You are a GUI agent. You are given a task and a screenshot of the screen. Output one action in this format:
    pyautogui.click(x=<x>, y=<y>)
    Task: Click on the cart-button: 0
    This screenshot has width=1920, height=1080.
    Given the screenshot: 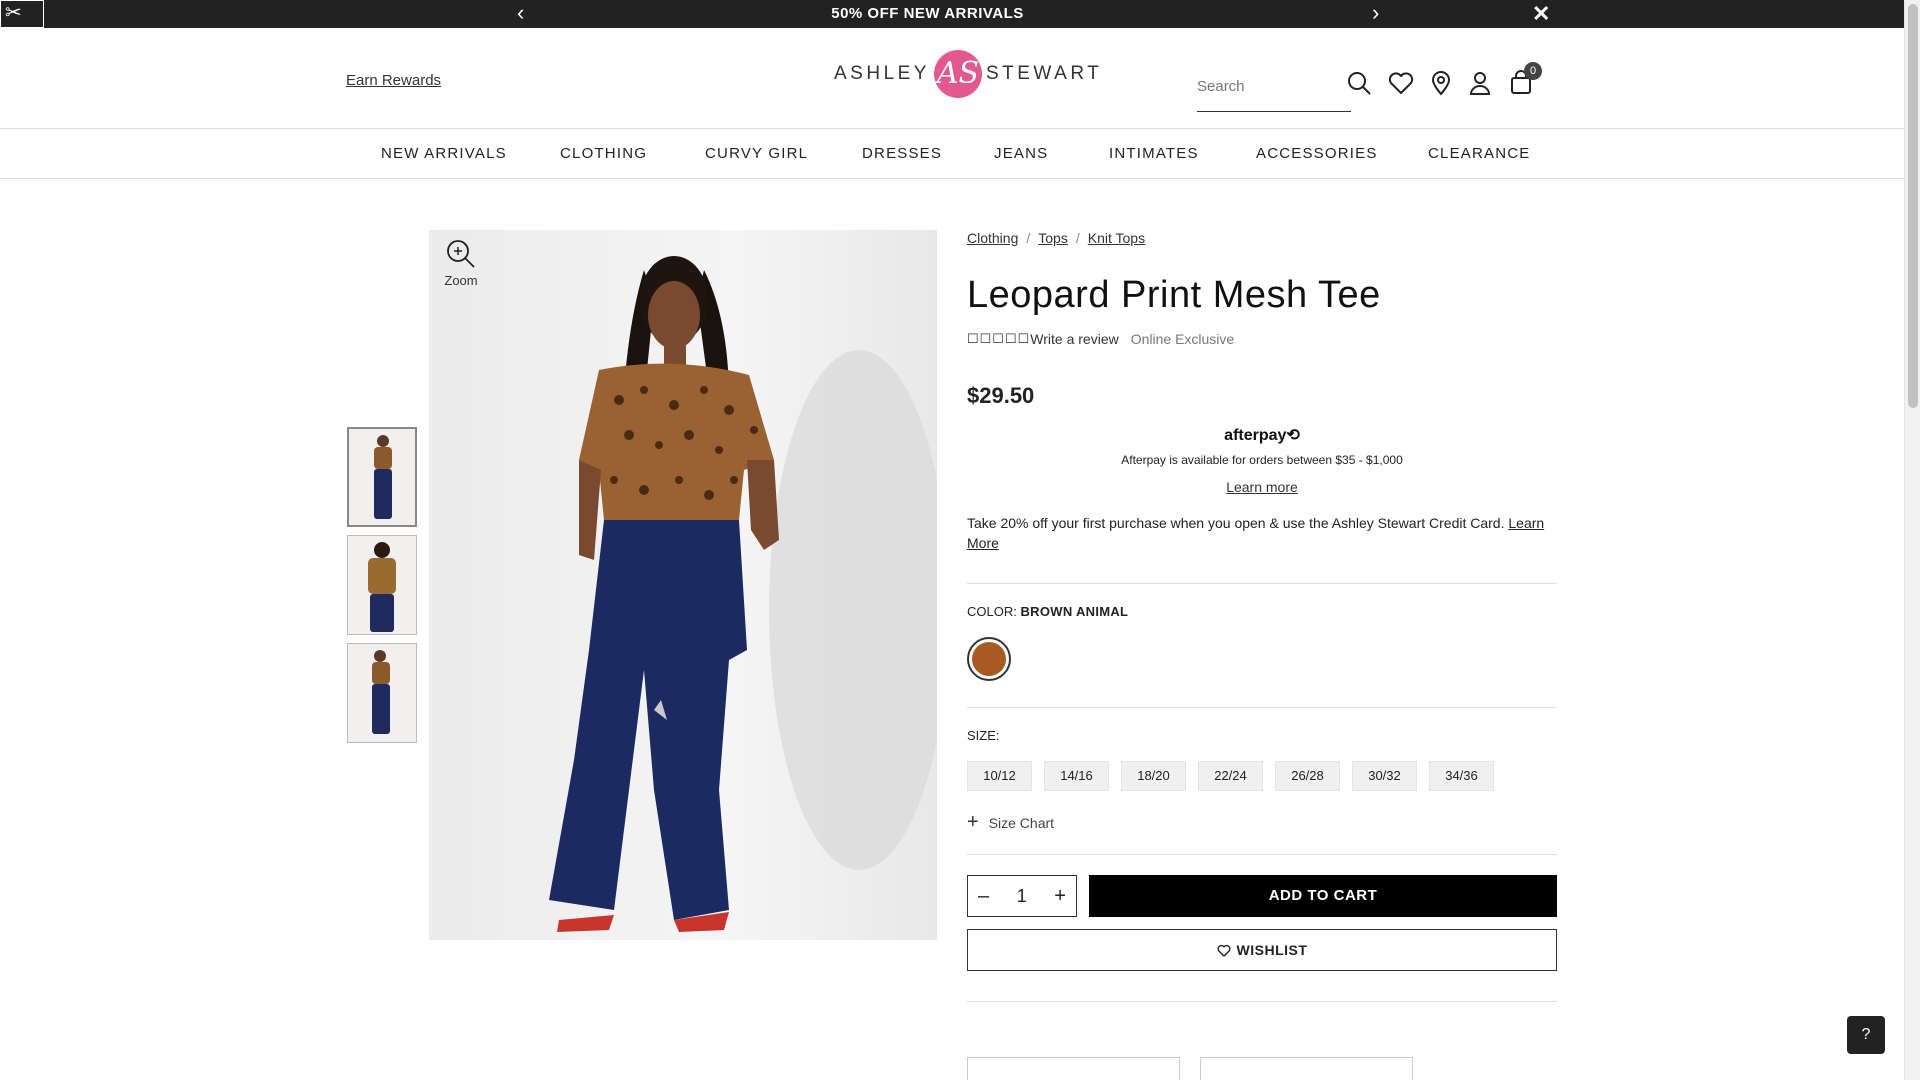 What is the action you would take?
    pyautogui.click(x=1524, y=80)
    